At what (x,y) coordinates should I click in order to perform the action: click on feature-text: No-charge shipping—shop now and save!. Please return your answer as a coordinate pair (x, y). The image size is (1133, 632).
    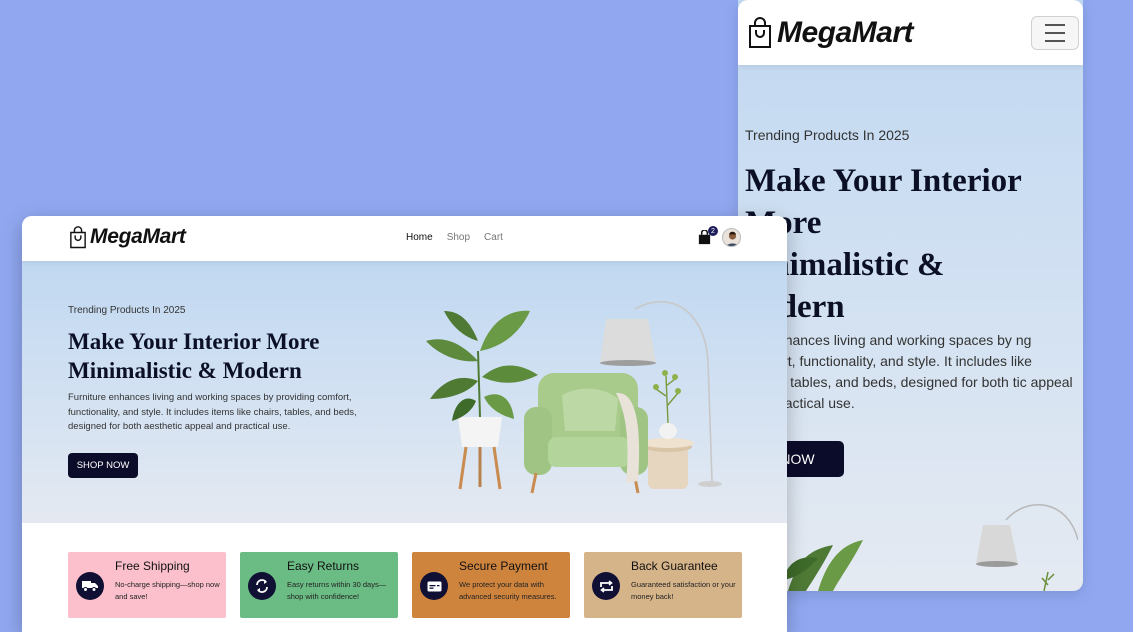
    Looking at the image, I should click on (167, 590).